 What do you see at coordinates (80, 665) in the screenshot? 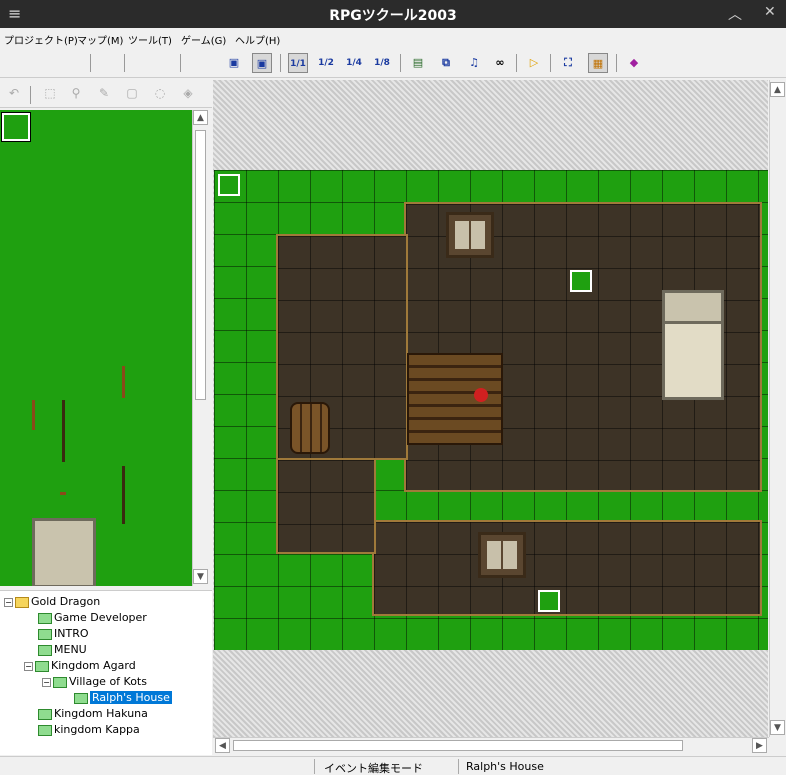
I see `tree-item-kingdom-agard: − Kingdom Agard` at bounding box center [80, 665].